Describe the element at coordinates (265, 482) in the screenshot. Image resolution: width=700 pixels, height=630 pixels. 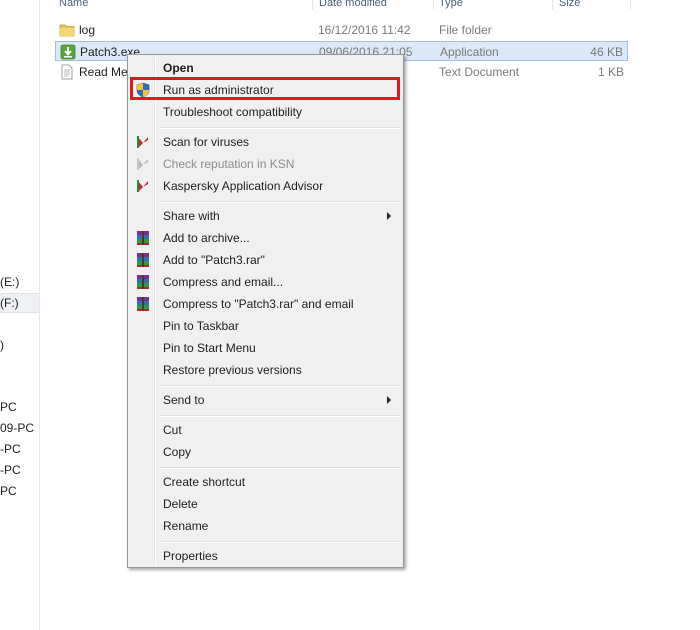
I see `menu-item-create-shortcut: Create shortcut` at that location.